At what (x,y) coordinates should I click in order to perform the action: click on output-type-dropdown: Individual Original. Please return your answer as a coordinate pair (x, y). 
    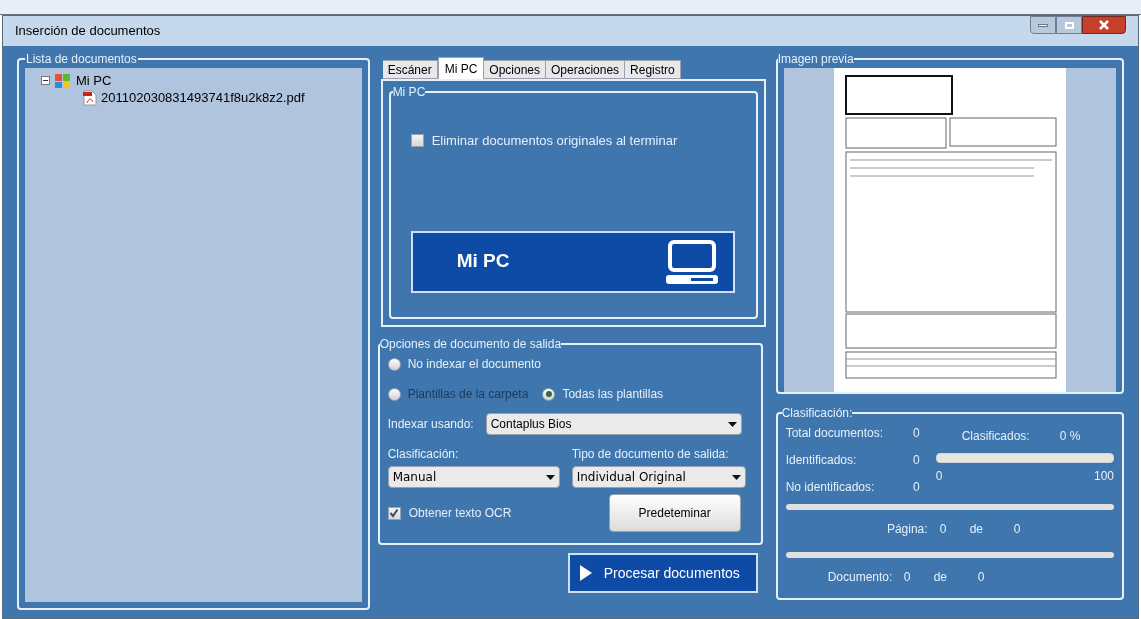
    Looking at the image, I should click on (658, 477).